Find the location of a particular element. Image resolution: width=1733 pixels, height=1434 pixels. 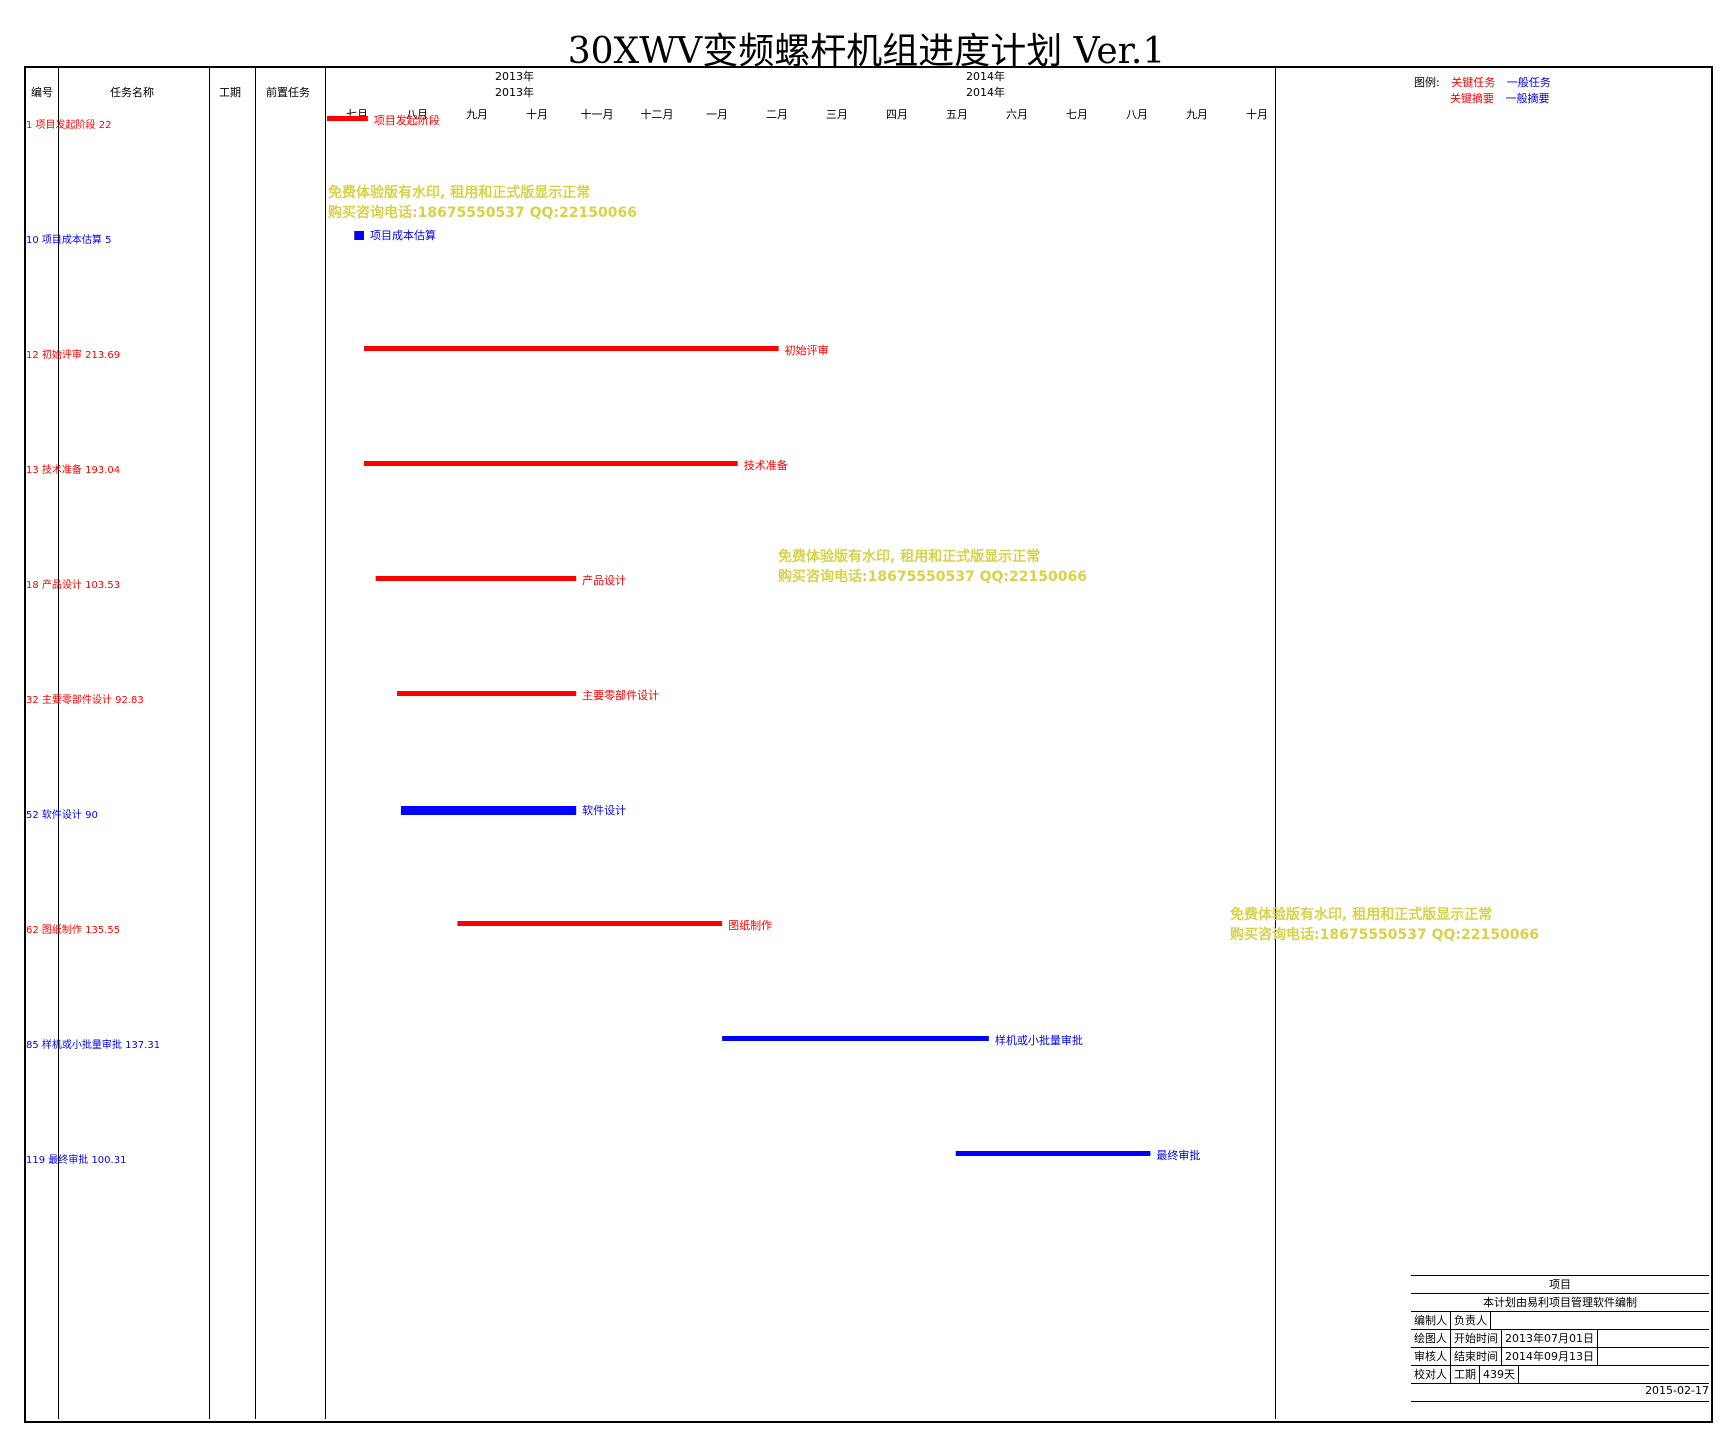

task-row: 18 产品设计 103.53 is located at coordinates (73, 585).